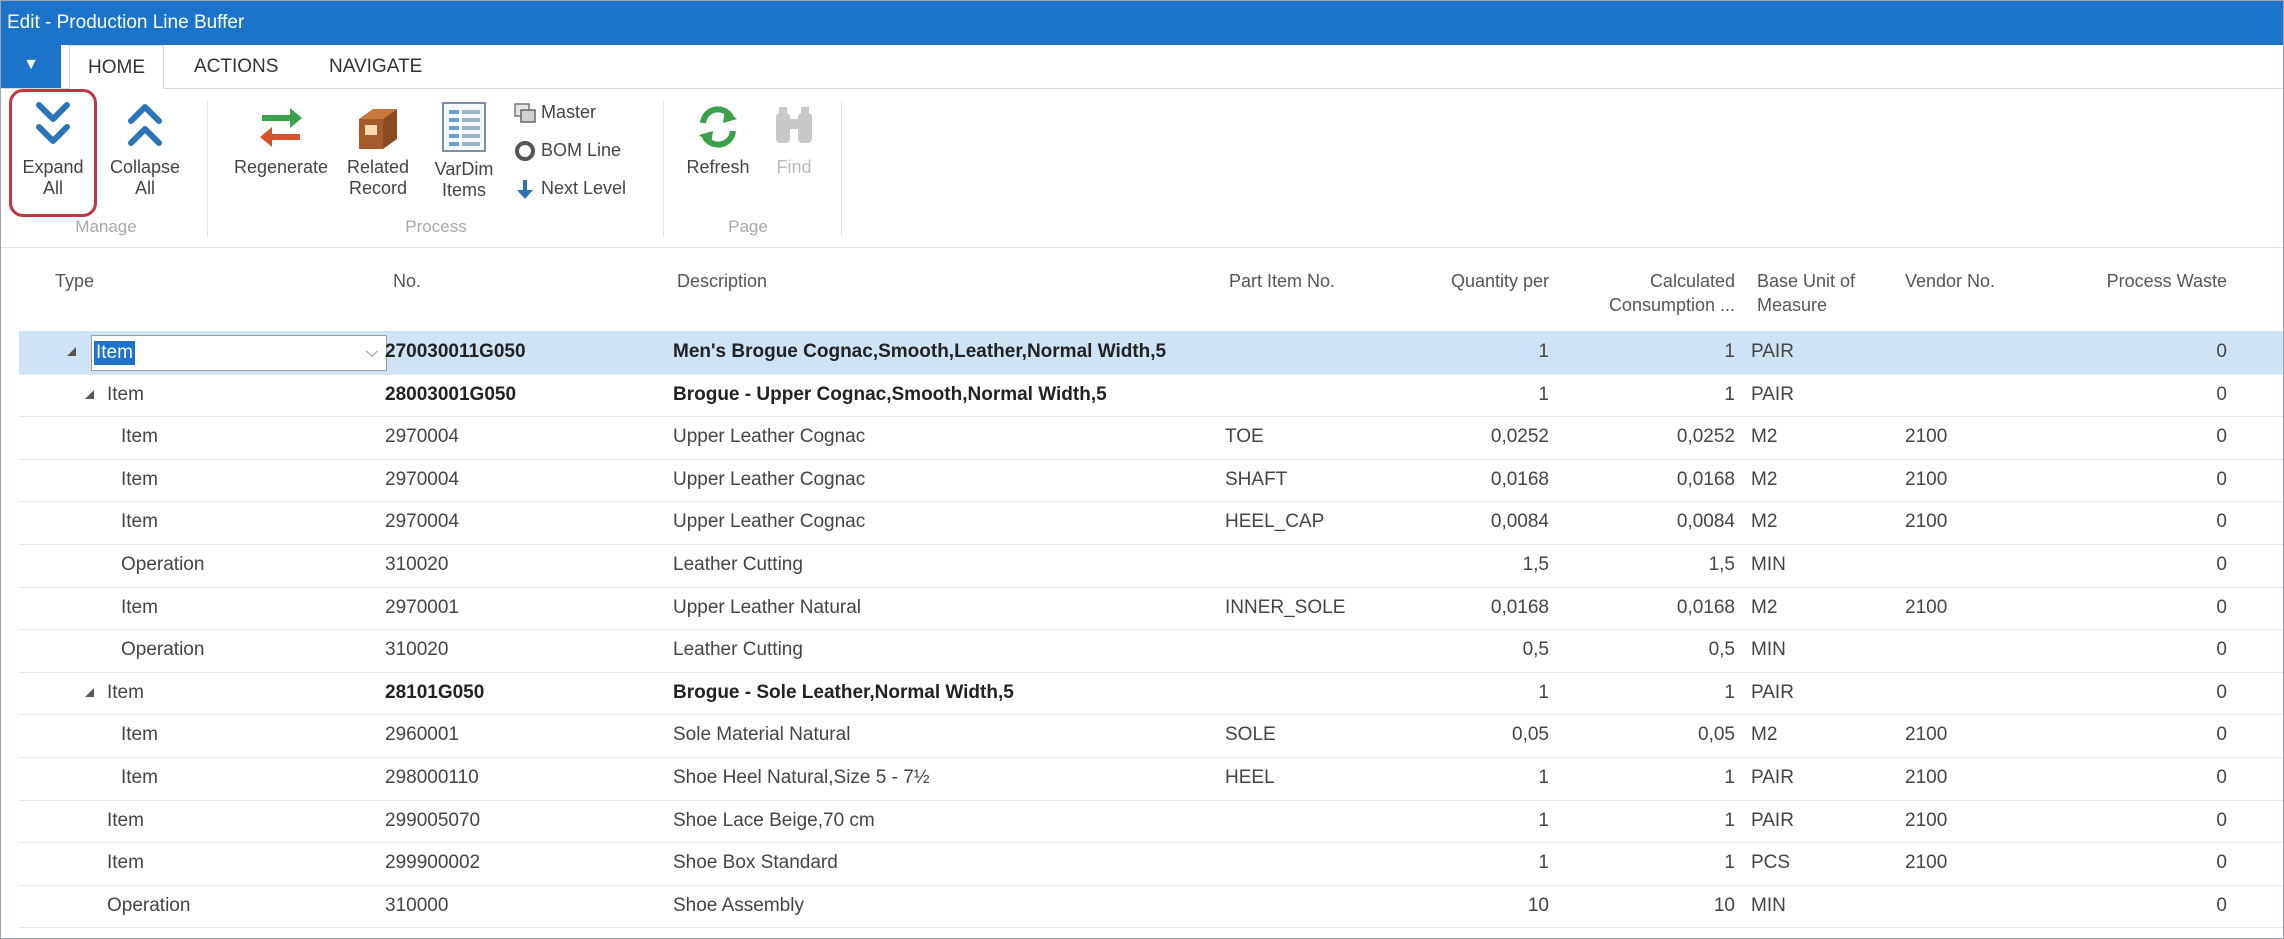 This screenshot has width=2284, height=939. I want to click on next-level-label: Next Level, so click(584, 188).